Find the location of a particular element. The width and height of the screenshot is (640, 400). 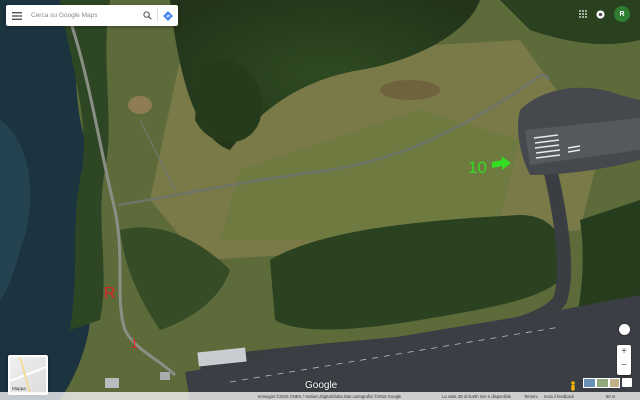

account-controls: R is located at coordinates (604, 14).